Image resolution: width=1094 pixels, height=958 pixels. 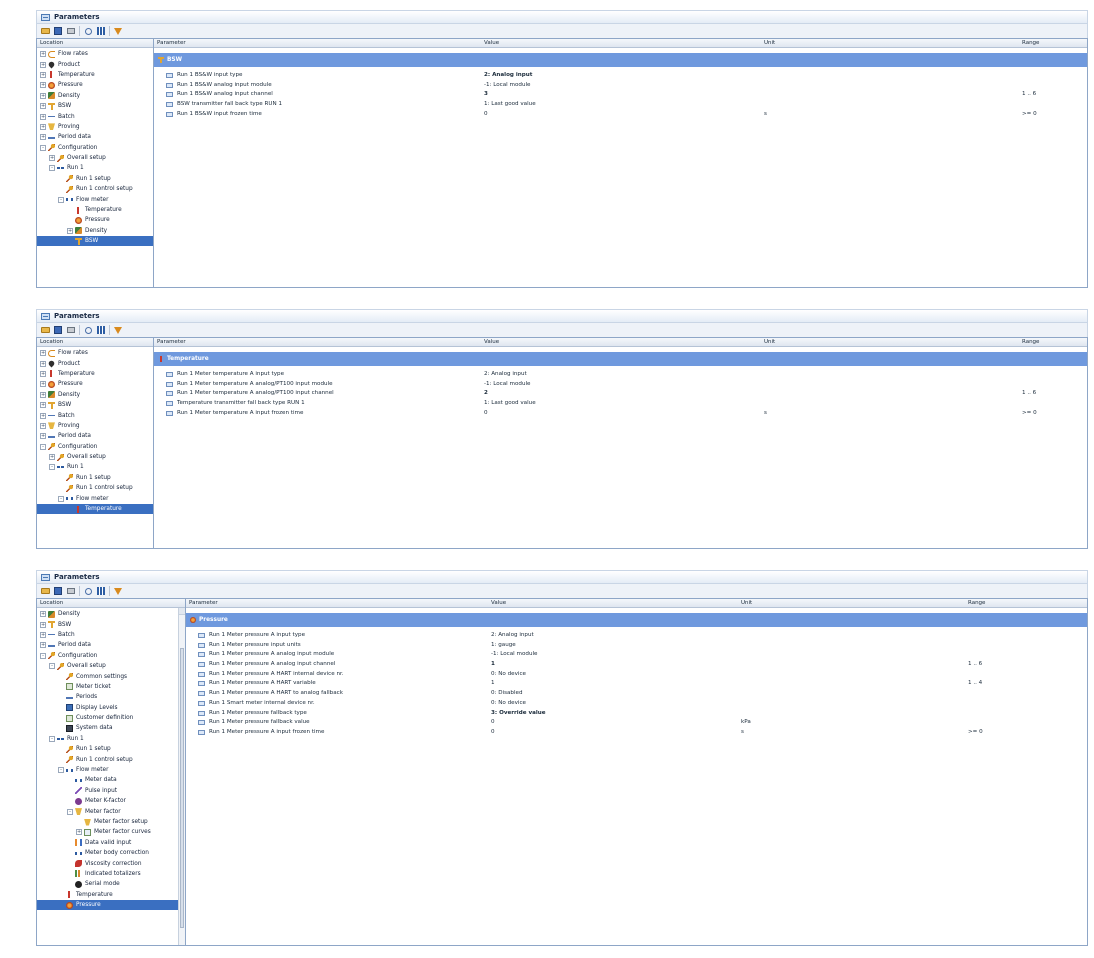 What do you see at coordinates (510, 403) in the screenshot?
I see `parameter-value: 1: Last good value` at bounding box center [510, 403].